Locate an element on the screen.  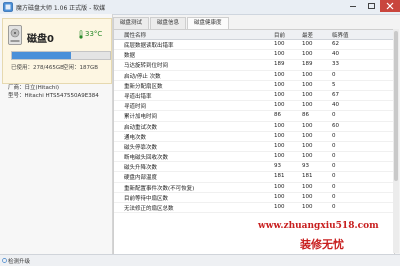
maximize-icon is located at coordinates (371, 6).